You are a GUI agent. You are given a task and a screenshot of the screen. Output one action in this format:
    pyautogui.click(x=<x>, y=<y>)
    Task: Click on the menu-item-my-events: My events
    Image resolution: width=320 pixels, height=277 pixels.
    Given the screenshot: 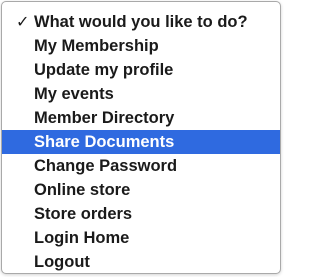 What is the action you would take?
    pyautogui.click(x=141, y=94)
    